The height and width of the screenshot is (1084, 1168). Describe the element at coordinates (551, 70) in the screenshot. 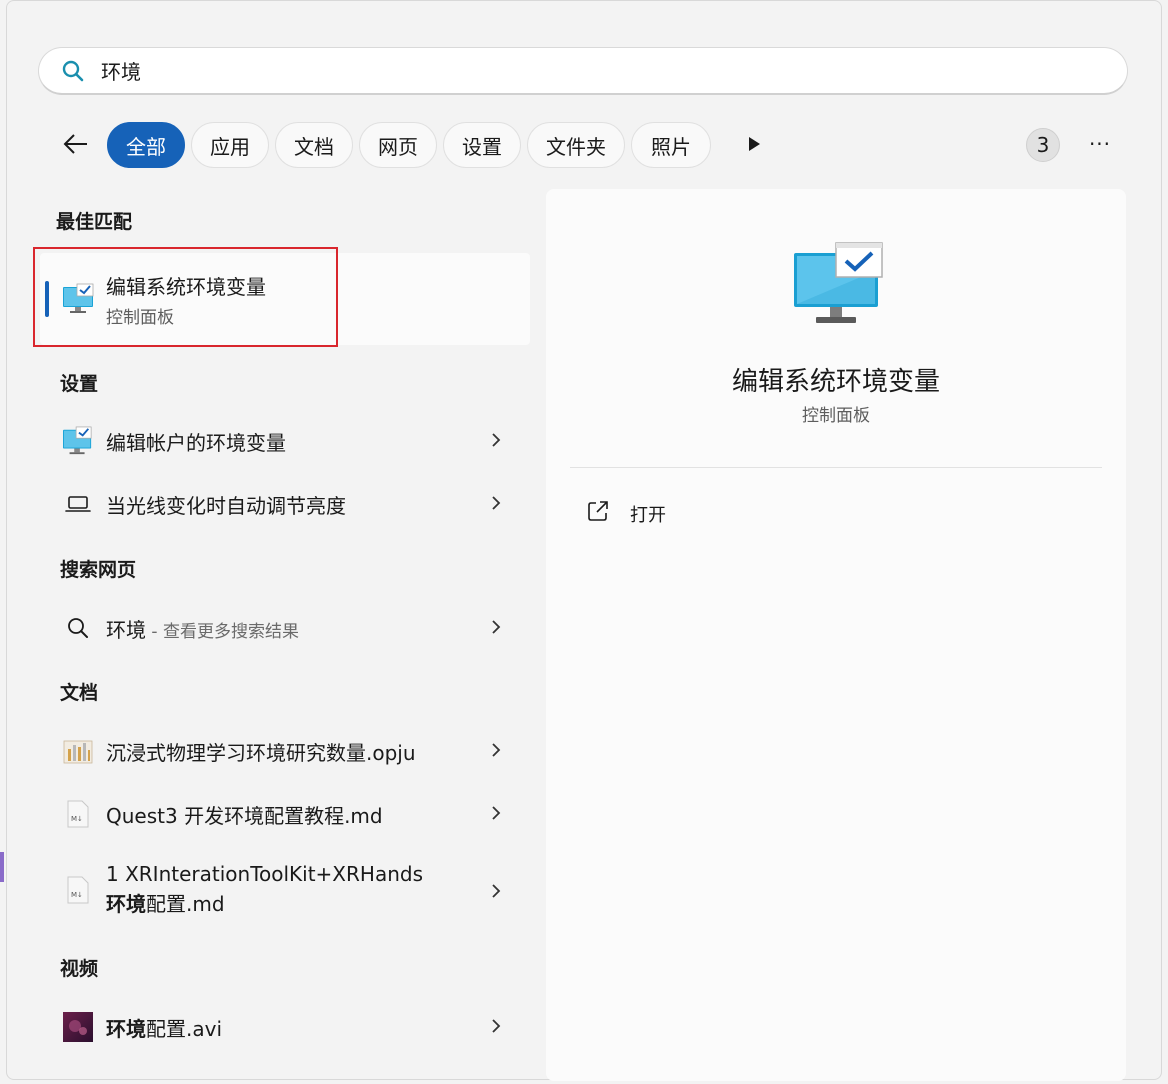

I see `search-input` at that location.